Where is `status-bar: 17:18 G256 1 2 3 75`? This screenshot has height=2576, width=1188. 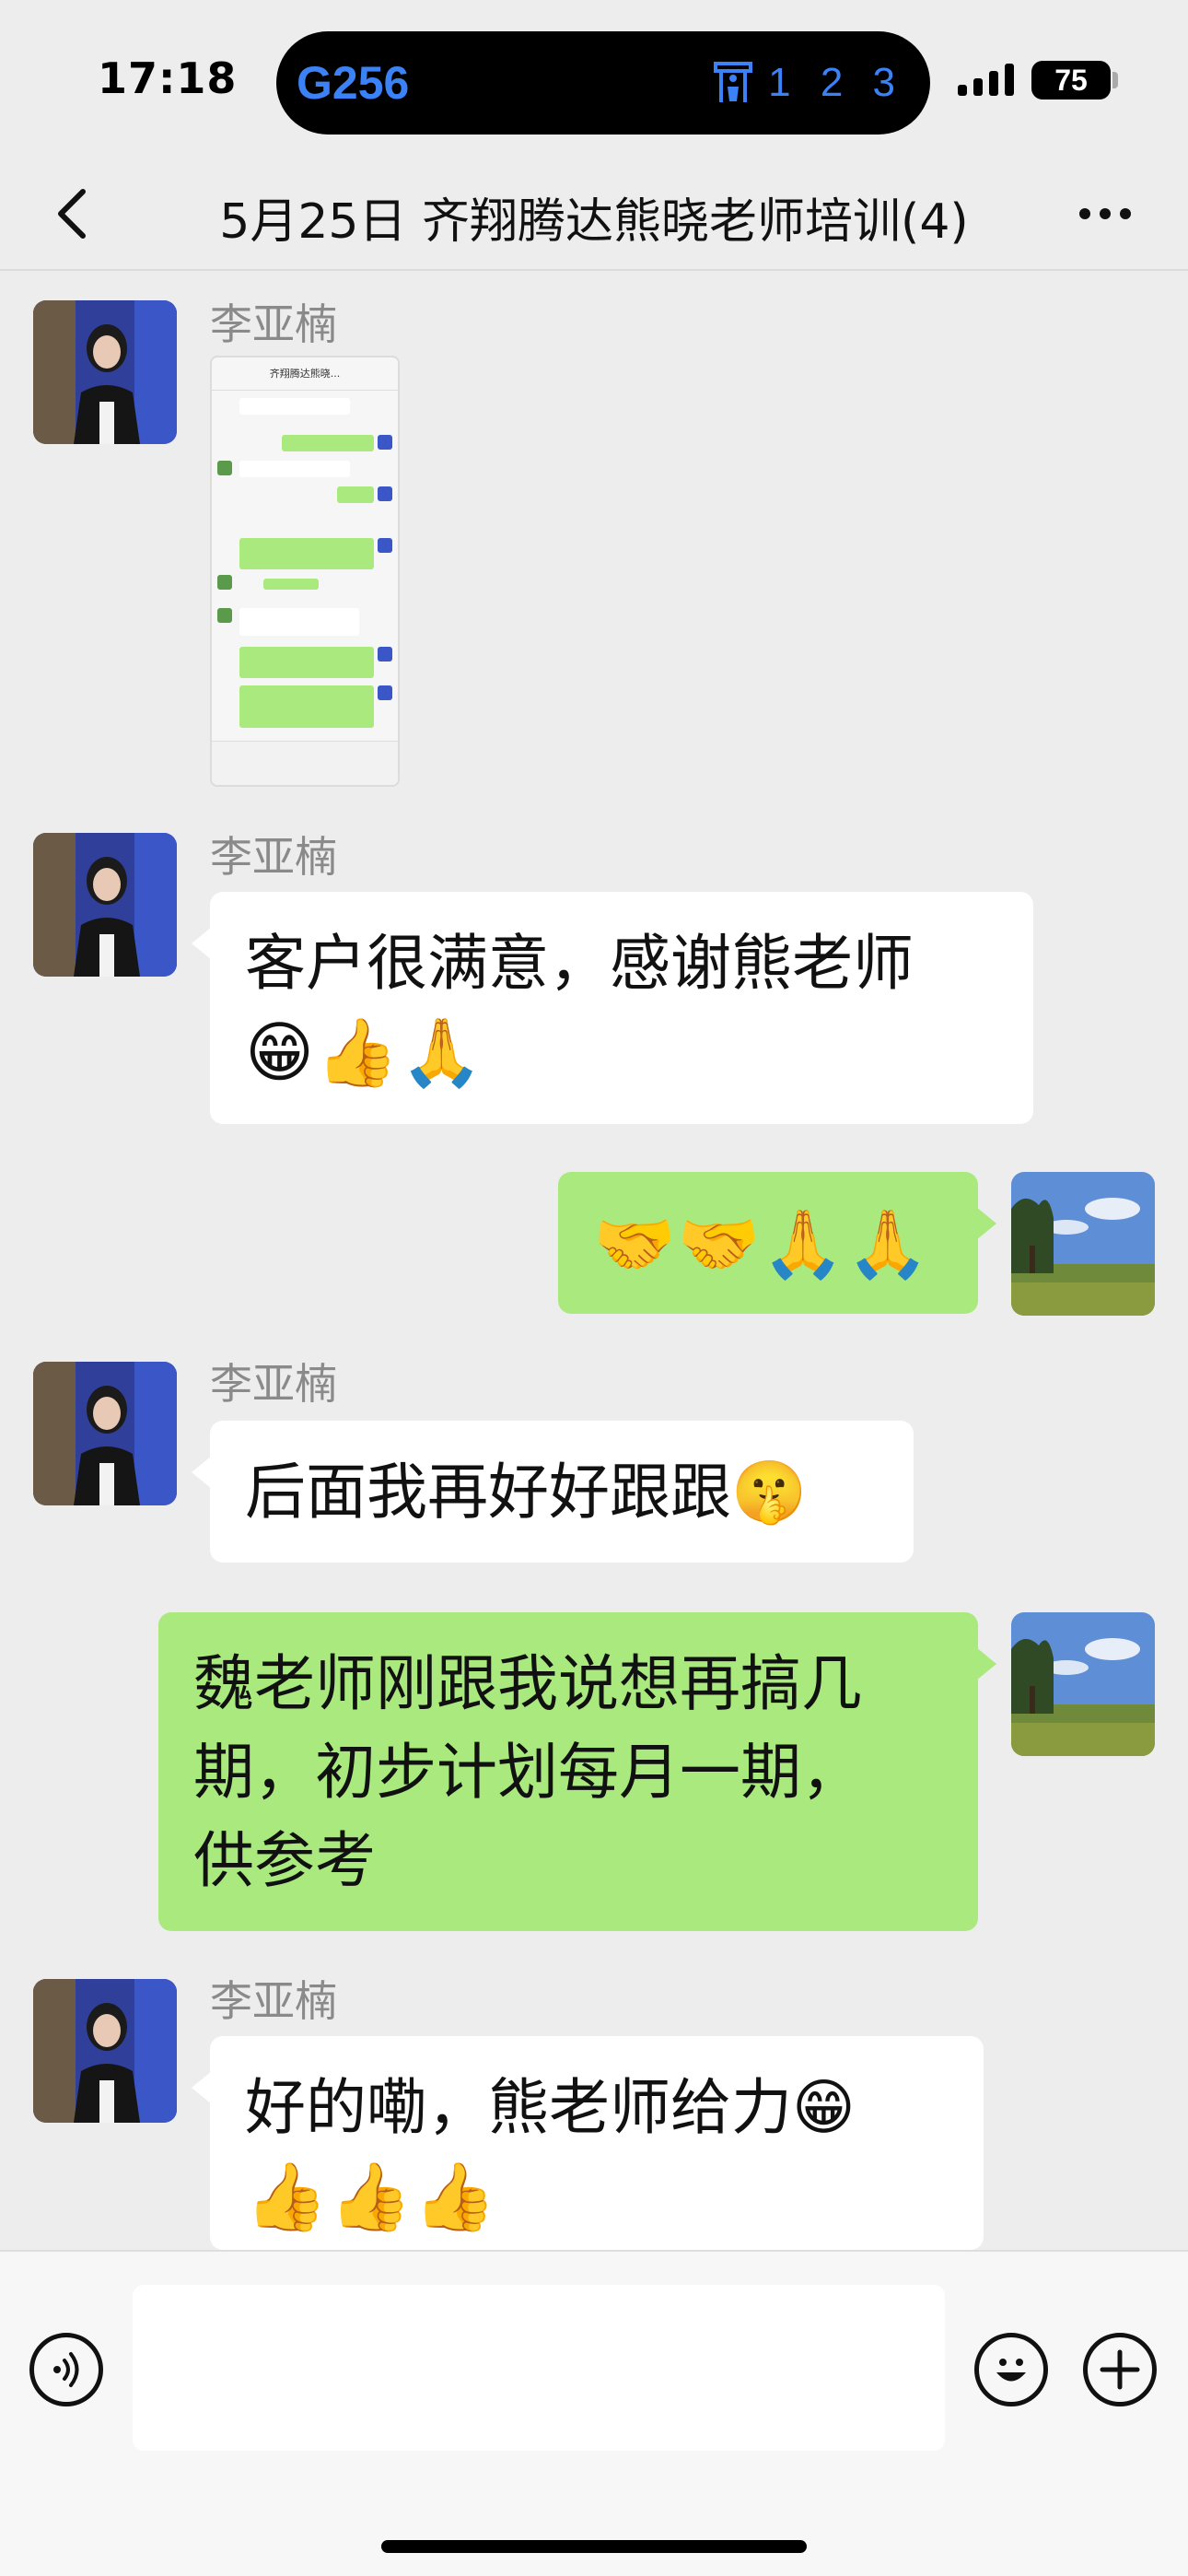
status-bar: 17:18 G256 1 2 3 75 is located at coordinates (594, 78).